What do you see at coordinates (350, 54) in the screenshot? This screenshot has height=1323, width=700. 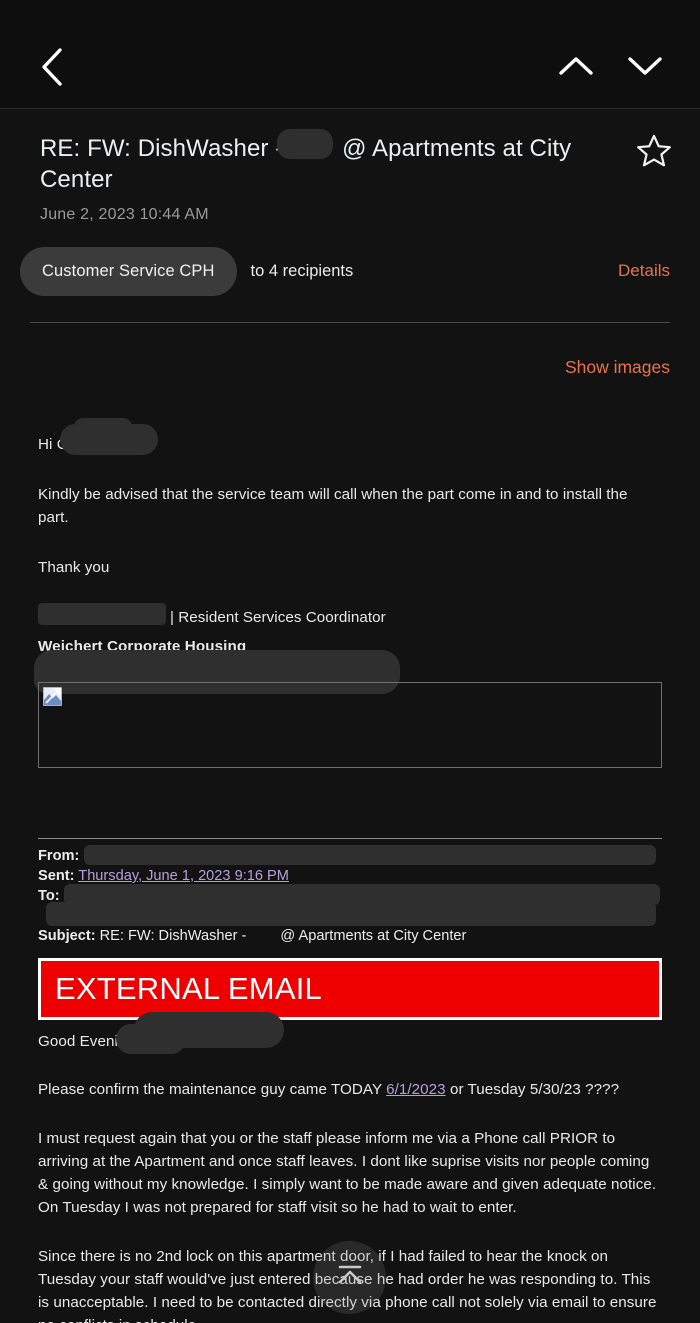 I see `top-navigation-bar` at bounding box center [350, 54].